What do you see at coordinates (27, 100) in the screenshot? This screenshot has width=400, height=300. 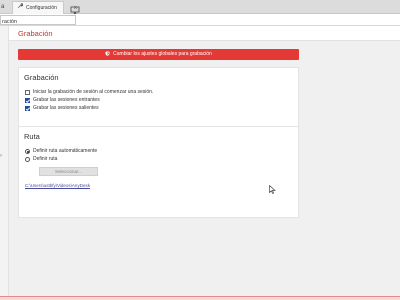 I see `record-incoming-checkbox` at bounding box center [27, 100].